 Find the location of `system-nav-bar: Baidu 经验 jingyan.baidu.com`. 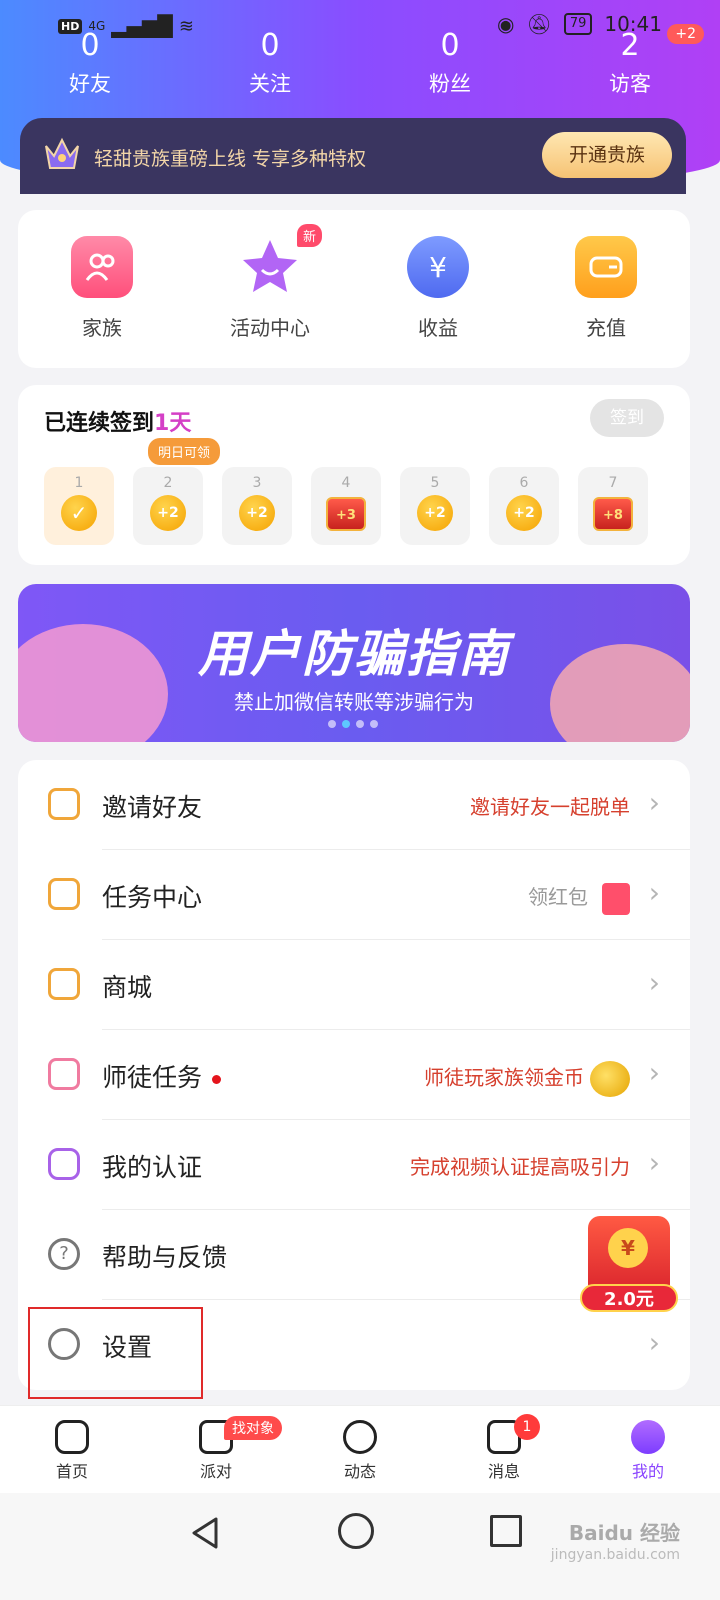

system-nav-bar: Baidu 经验 jingyan.baidu.com is located at coordinates (360, 1546).